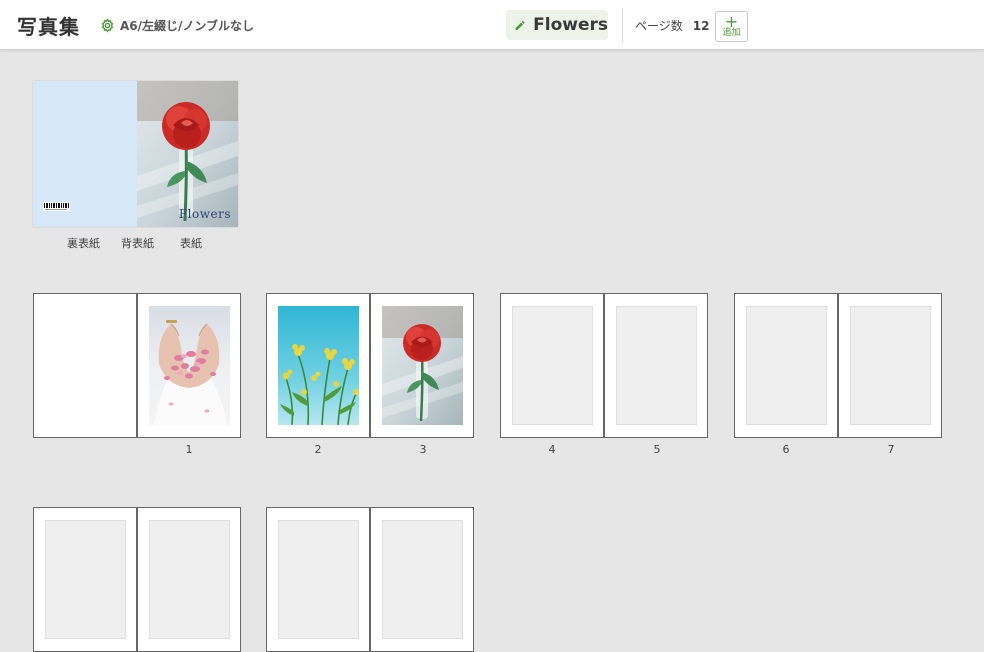 This screenshot has width=984, height=652. I want to click on hands-petals-photo, so click(189, 365).